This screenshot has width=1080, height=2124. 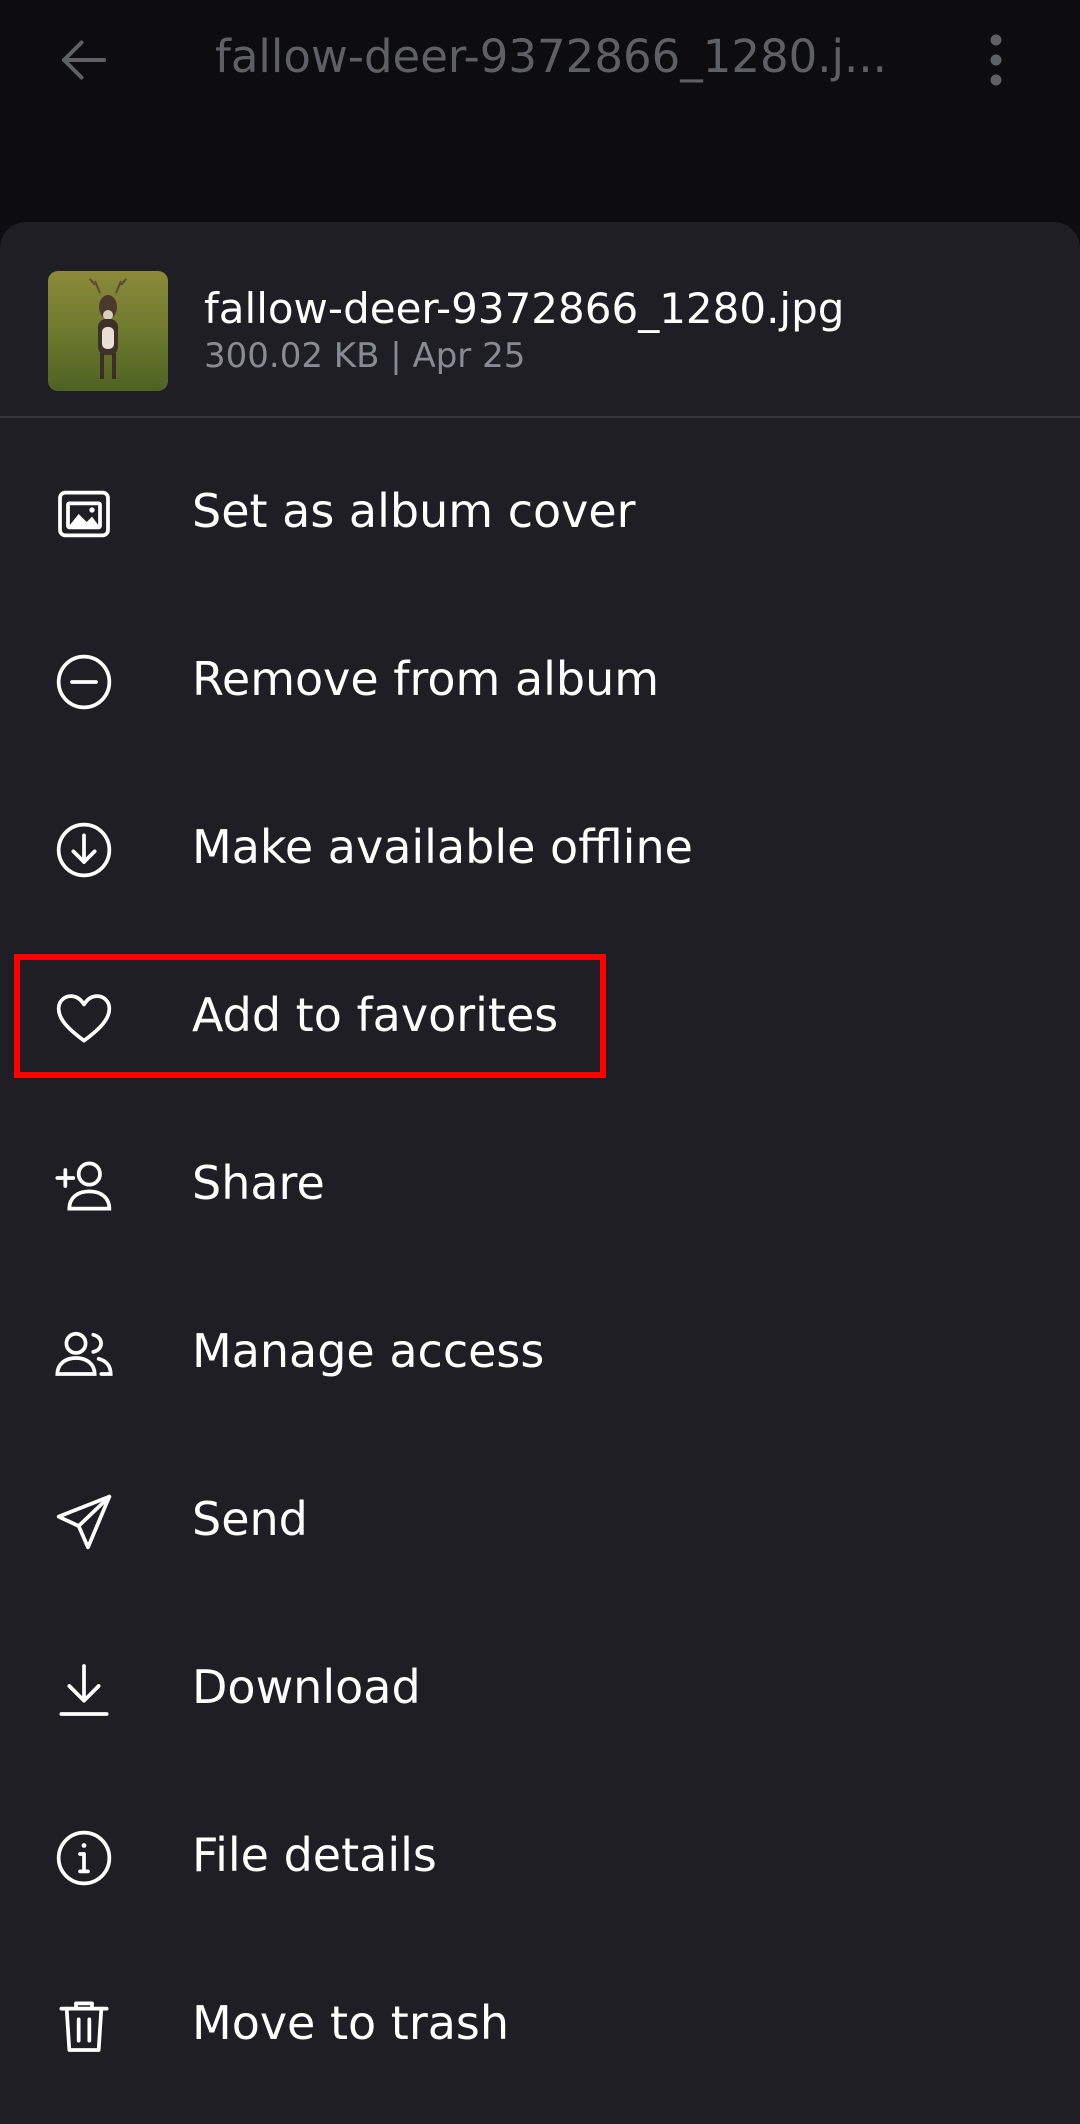 What do you see at coordinates (540, 1188) in the screenshot?
I see `menu-item-share: Share` at bounding box center [540, 1188].